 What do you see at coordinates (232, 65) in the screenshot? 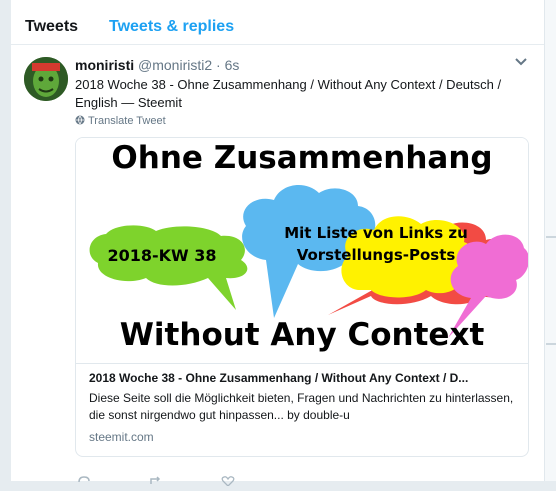
I see `tweet-timestamp: 6s` at bounding box center [232, 65].